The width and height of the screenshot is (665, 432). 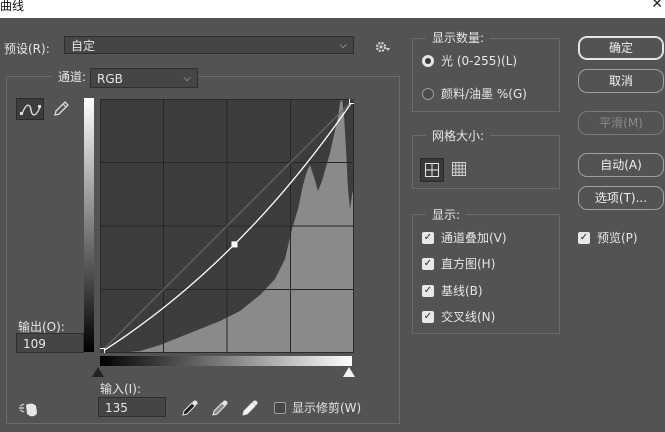 What do you see at coordinates (209, 45) in the screenshot?
I see `preset-dropdown: 自定 ⌵` at bounding box center [209, 45].